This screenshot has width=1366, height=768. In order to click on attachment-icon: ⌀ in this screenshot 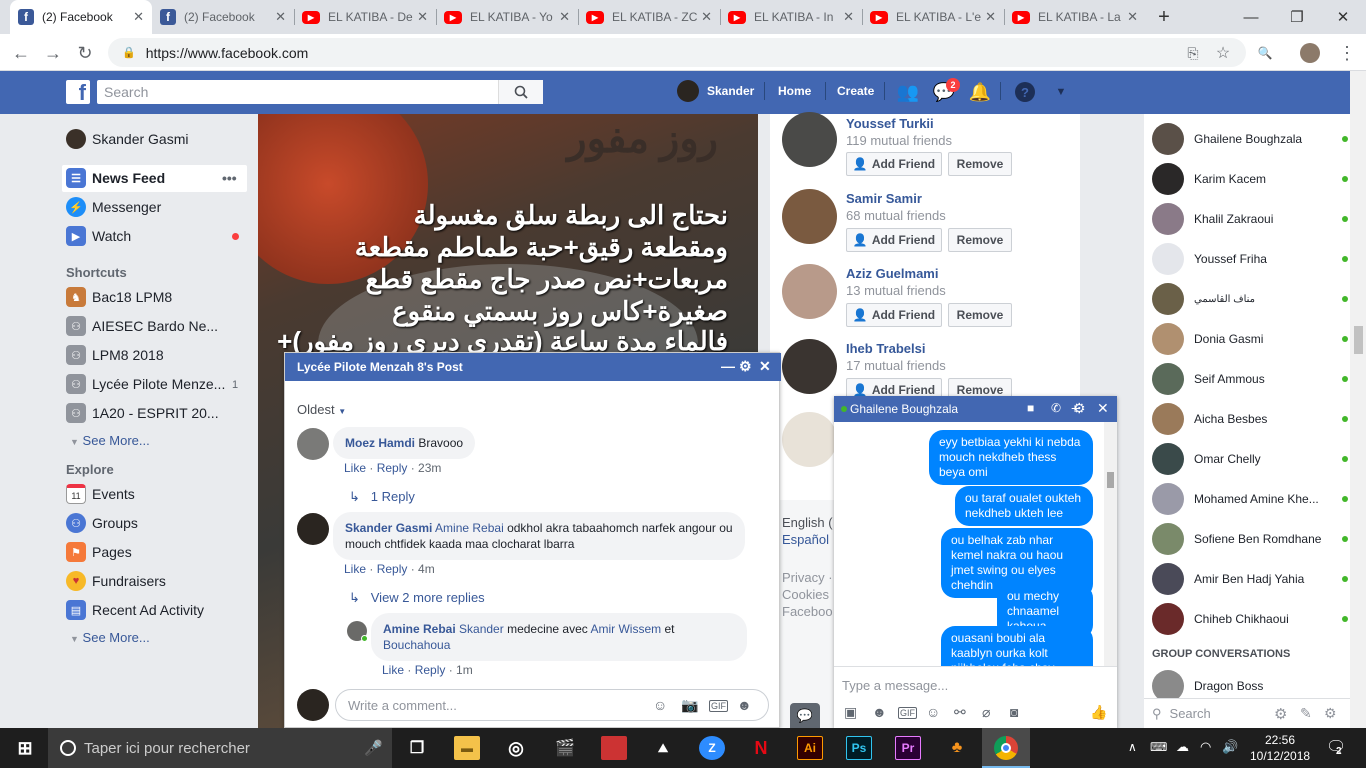, I will do `click(986, 712)`.